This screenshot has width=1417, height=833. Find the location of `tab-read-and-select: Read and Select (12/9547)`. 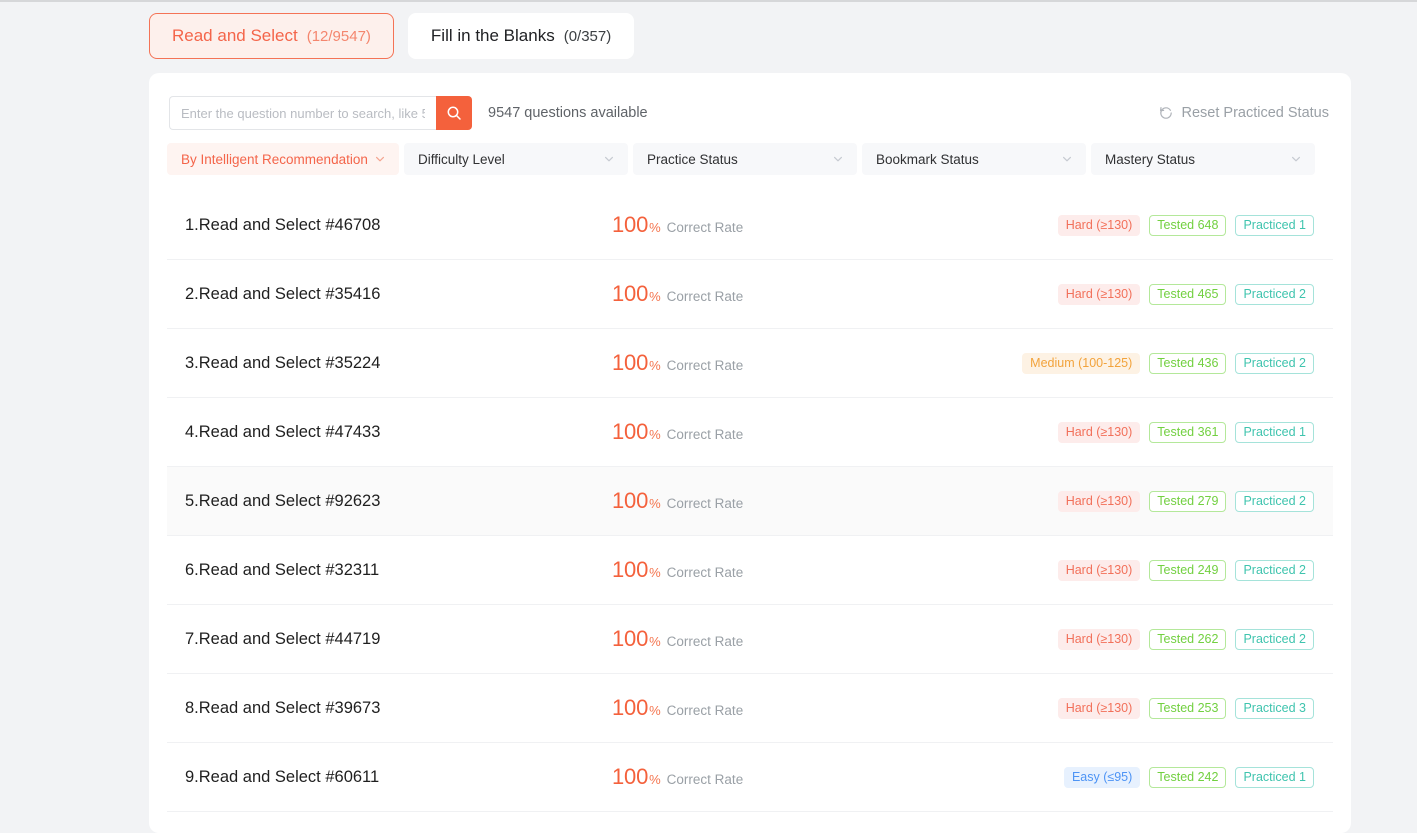

tab-read-and-select: Read and Select (12/9547) is located at coordinates (271, 36).